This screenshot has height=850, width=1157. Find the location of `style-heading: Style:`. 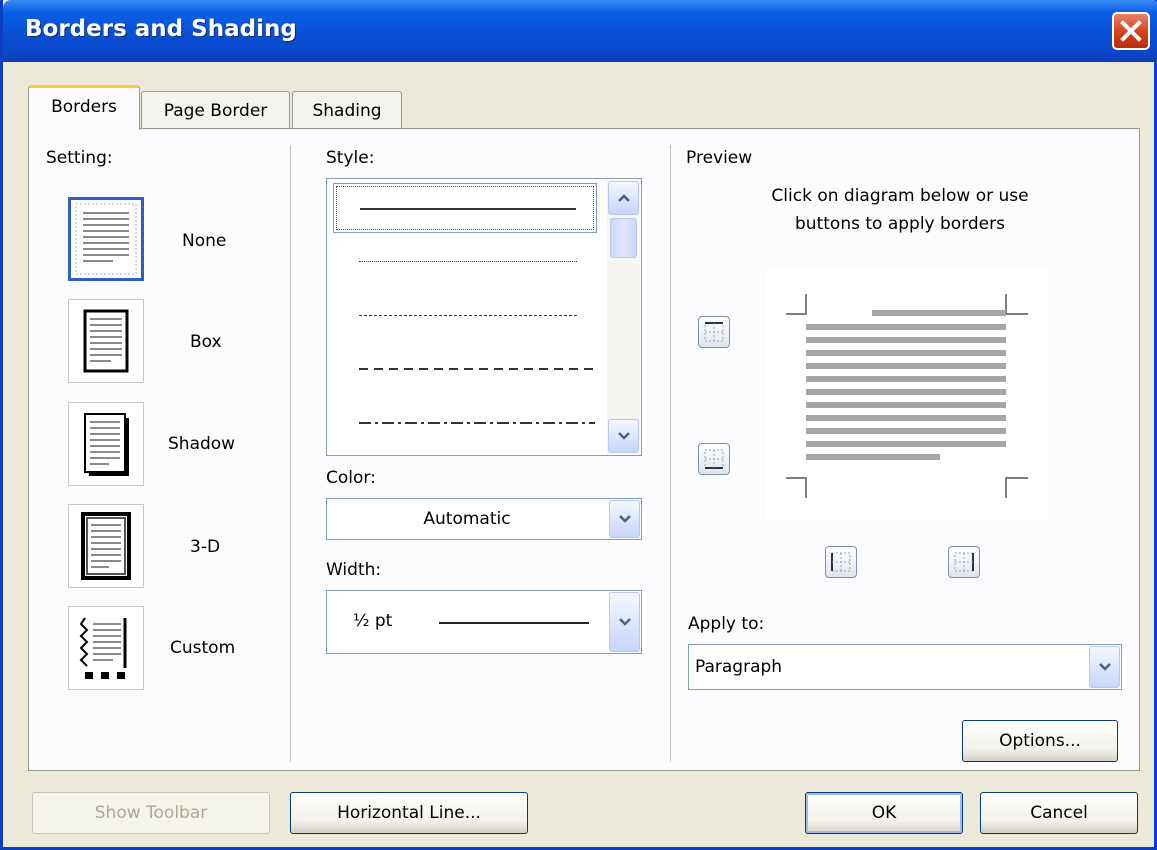

style-heading: Style: is located at coordinates (350, 158).